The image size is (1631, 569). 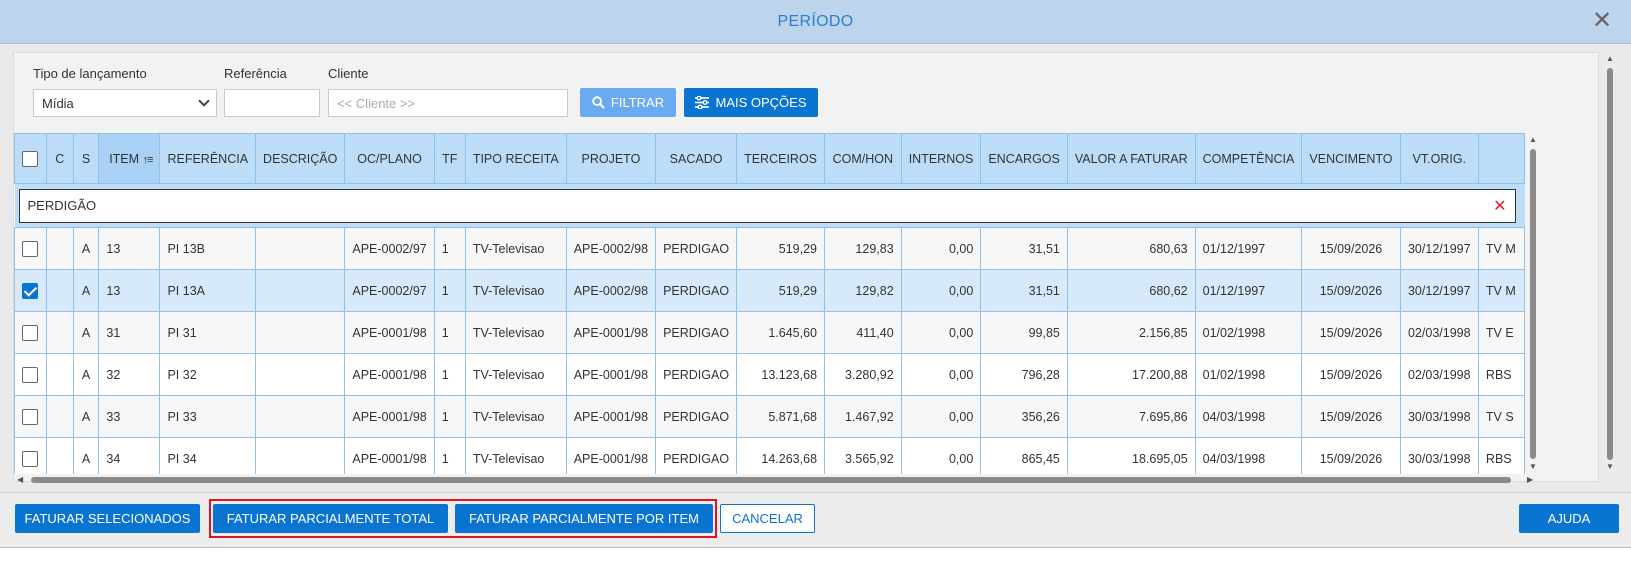 What do you see at coordinates (1024, 416) in the screenshot?
I see `cell-encargos: 356,26` at bounding box center [1024, 416].